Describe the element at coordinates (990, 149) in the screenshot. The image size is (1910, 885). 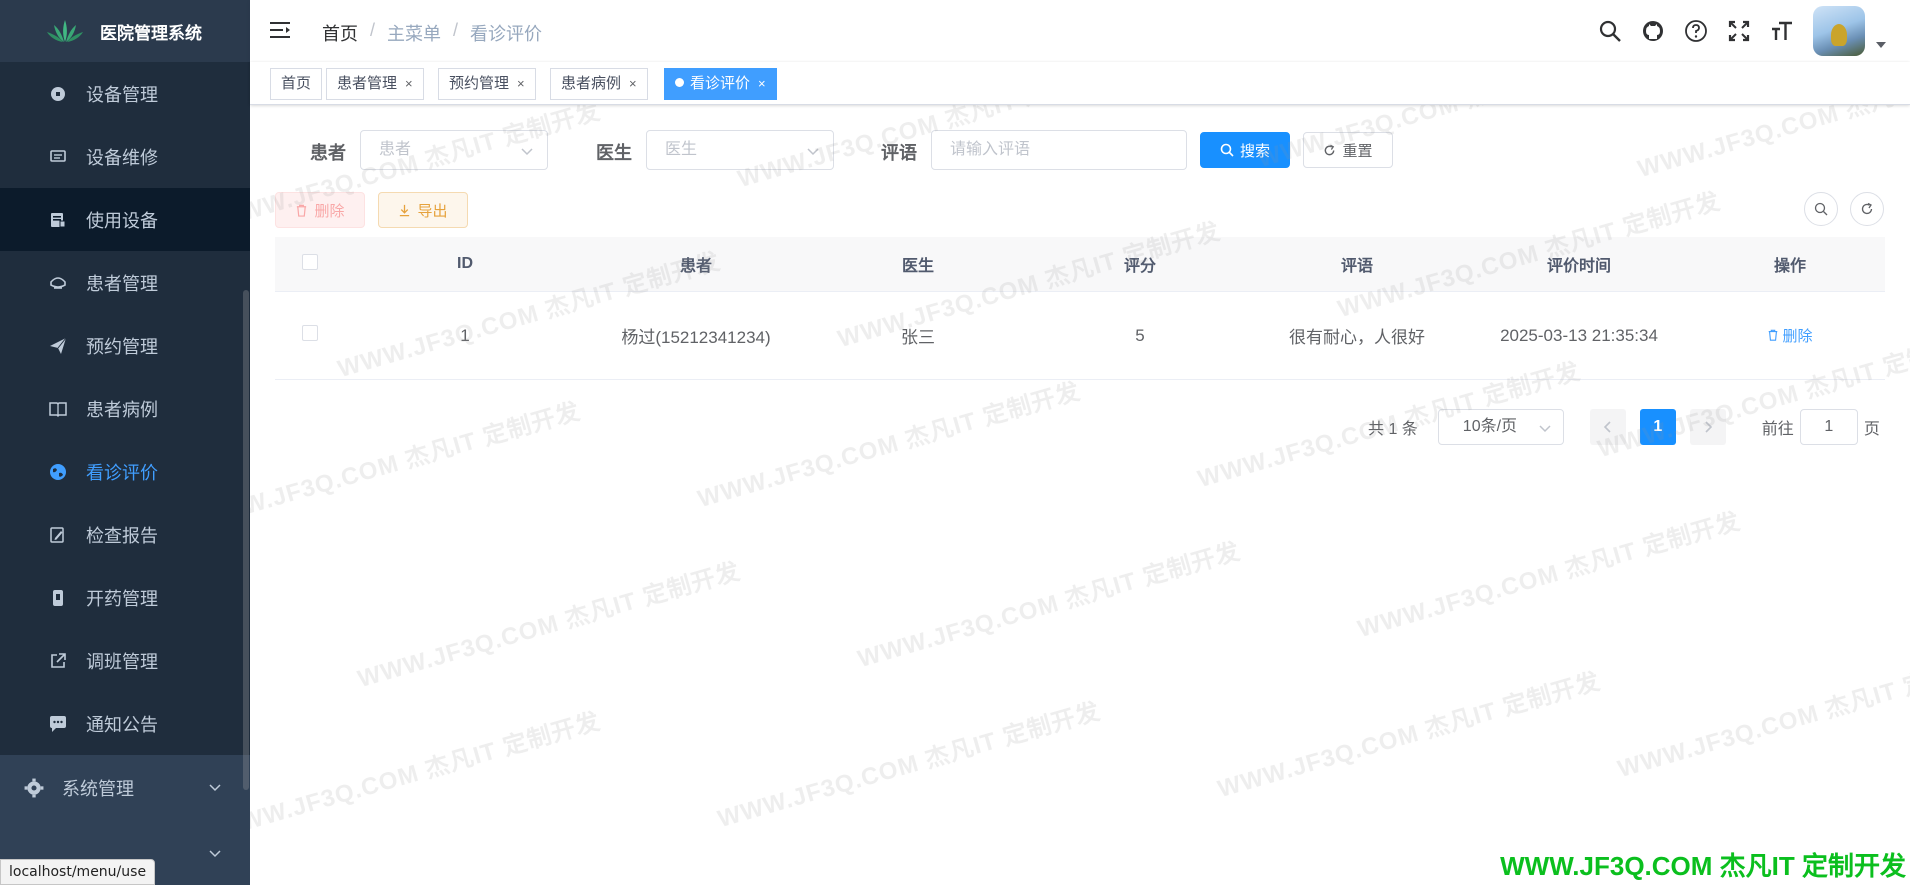
I see `comment-input-placeholder: 请输入评语` at that location.